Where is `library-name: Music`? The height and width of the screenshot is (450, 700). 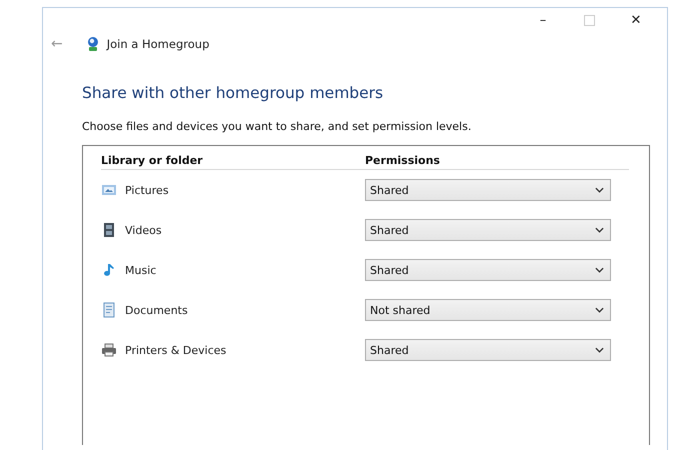 library-name: Music is located at coordinates (140, 270).